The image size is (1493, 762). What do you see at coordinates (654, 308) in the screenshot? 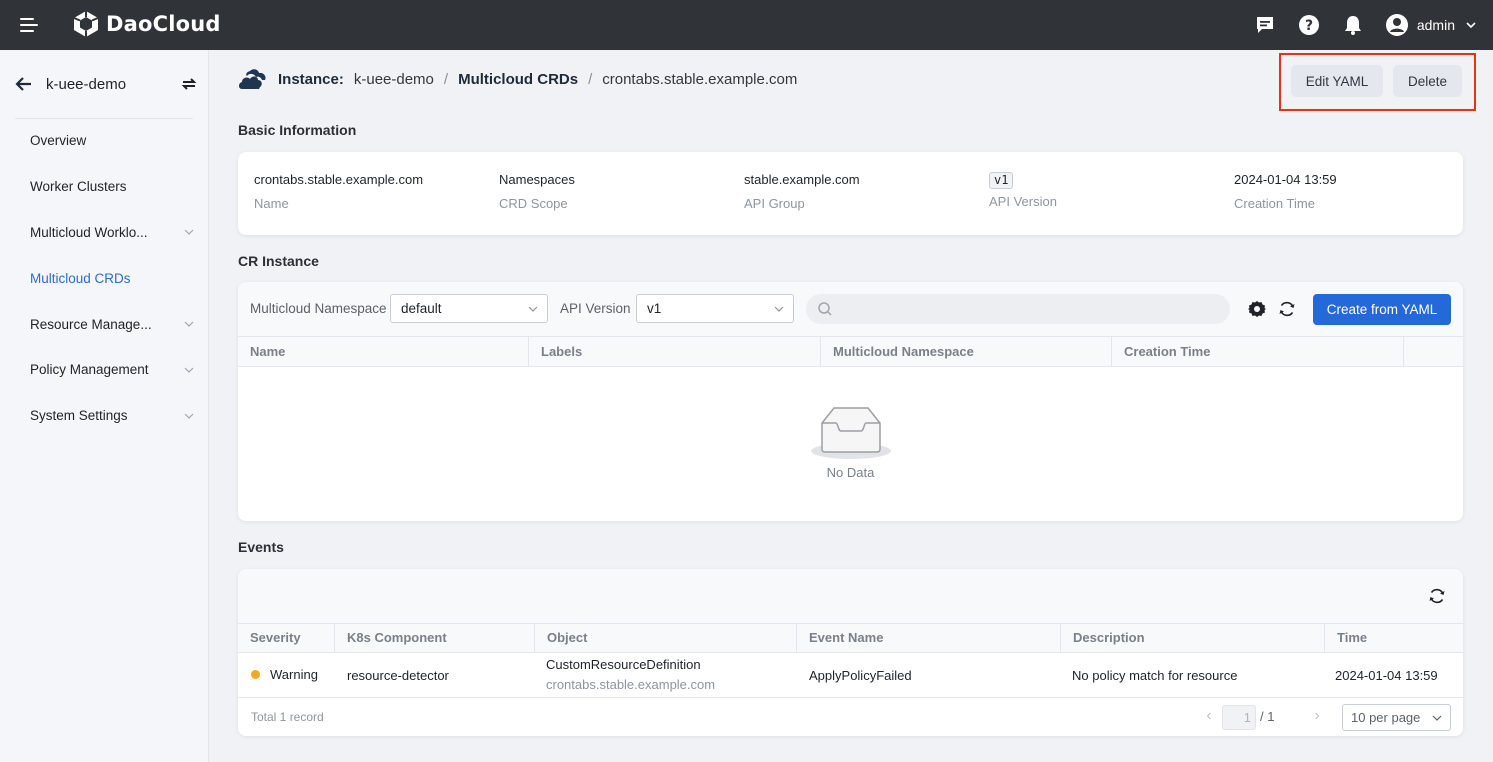
I see `api-version-select-value: v1` at bounding box center [654, 308].